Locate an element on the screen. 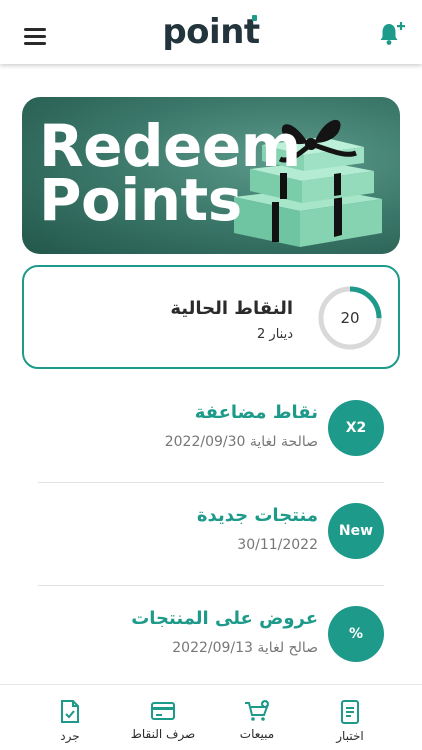  banner-title: Redeem Points is located at coordinates (170, 173).